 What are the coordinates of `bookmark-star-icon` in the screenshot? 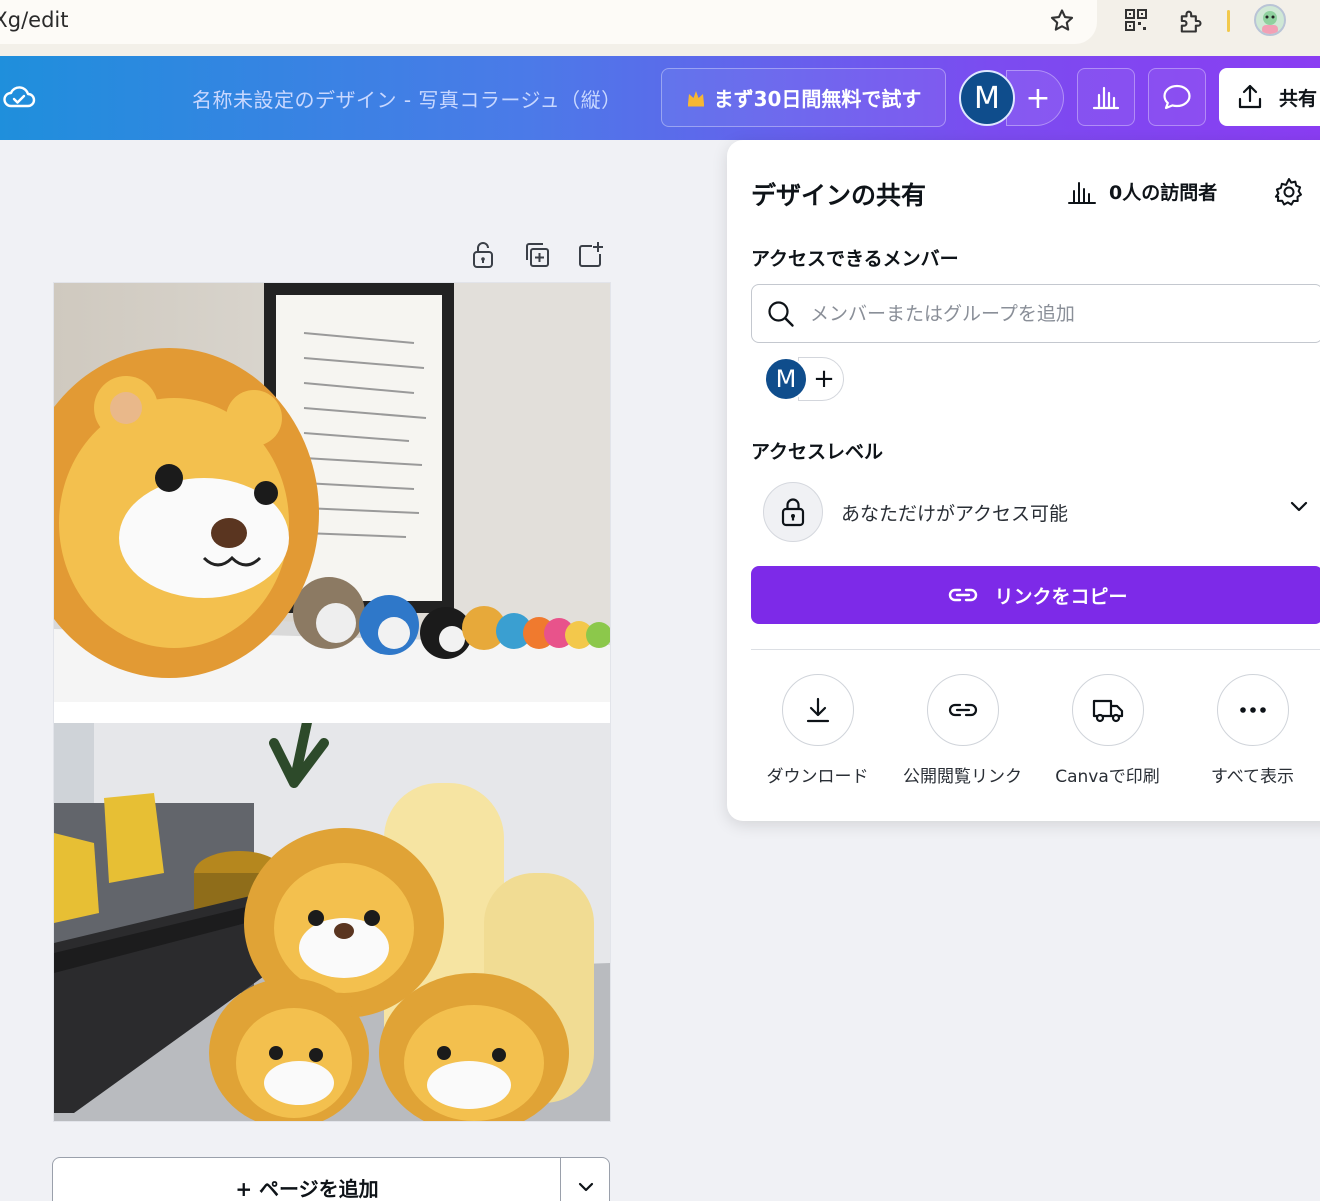 It's located at (1062, 21).